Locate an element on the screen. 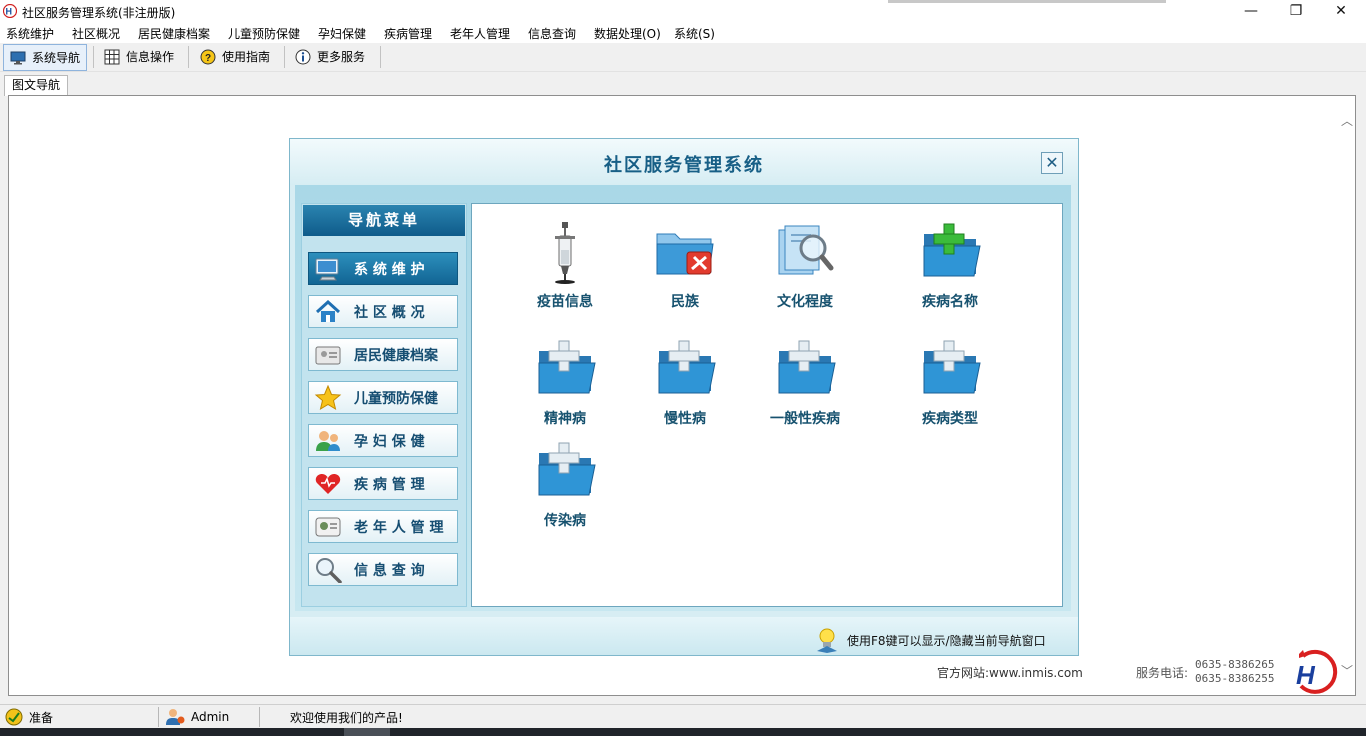 This screenshot has width=1366, height=736. document-search-icon is located at coordinates (806, 250).